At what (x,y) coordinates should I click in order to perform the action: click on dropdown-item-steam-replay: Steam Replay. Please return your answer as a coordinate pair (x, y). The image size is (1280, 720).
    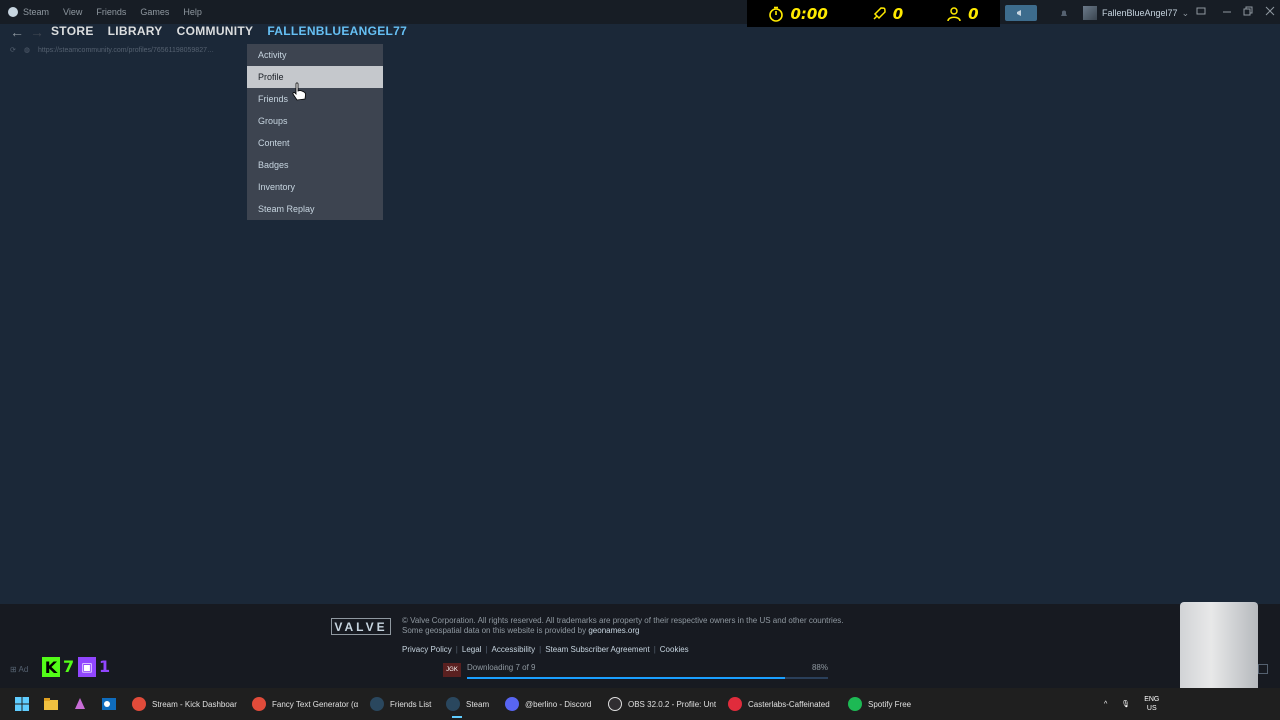
    Looking at the image, I should click on (315, 209).